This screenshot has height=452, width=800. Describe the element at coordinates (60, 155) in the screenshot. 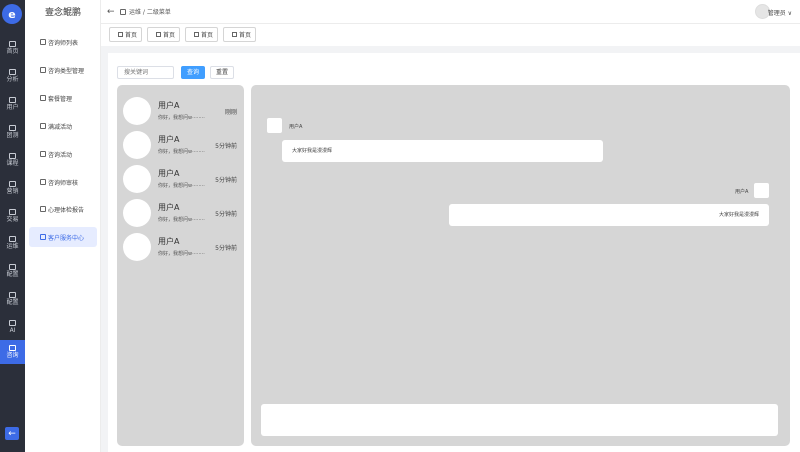

I see `submenu-item-label: 咨询活动` at that location.